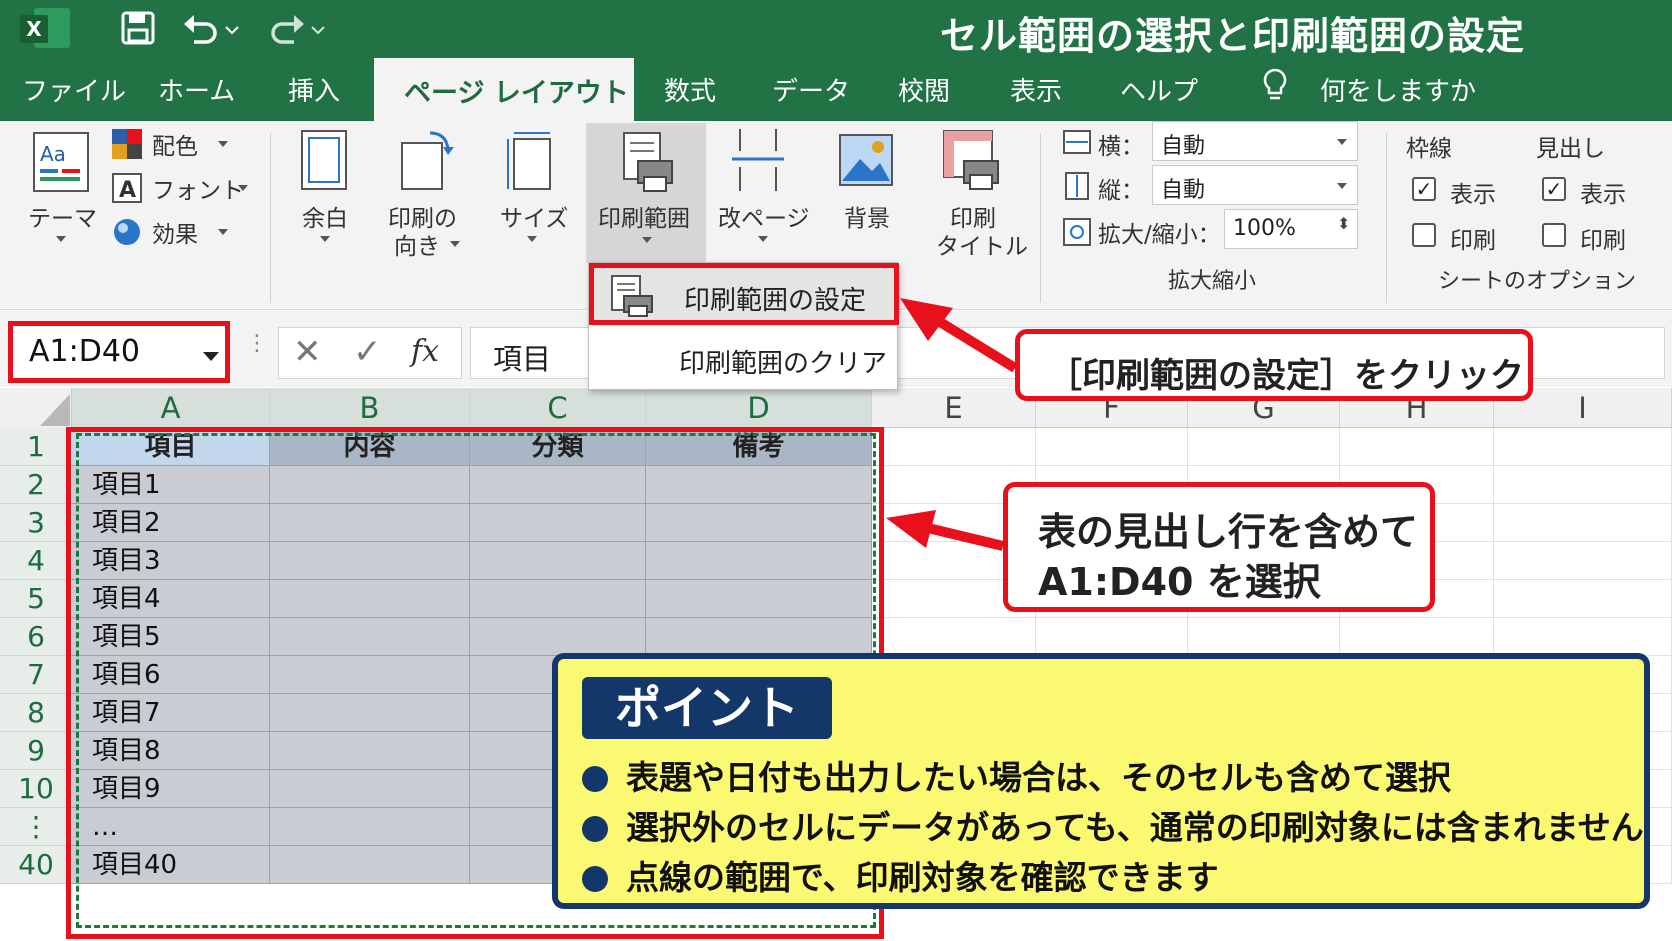 The width and height of the screenshot is (1672, 941). I want to click on point-line-1: 表題や日付も出力したい場合は、そのセルも含めて選択, so click(1016, 775).